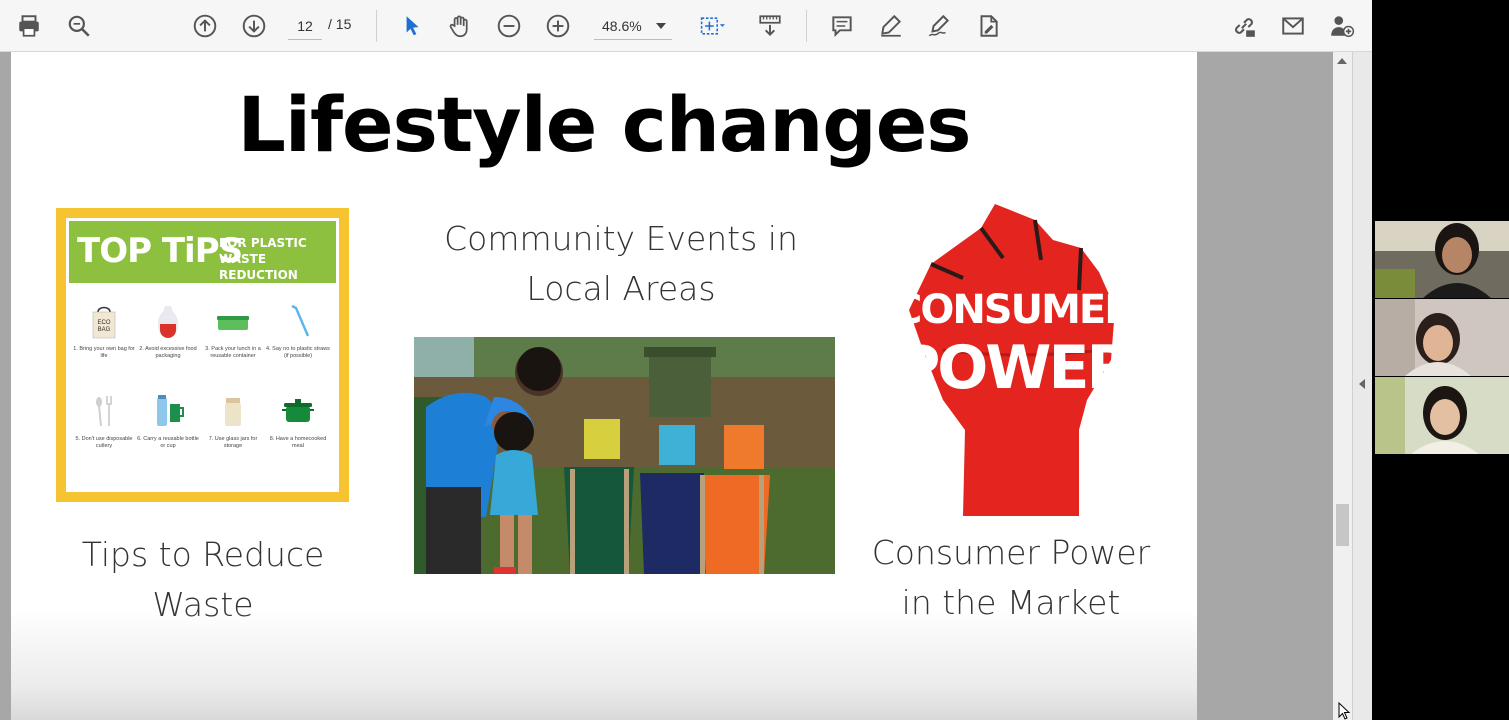  Describe the element at coordinates (233, 320) in the screenshot. I see `lunch-box-icon` at that location.